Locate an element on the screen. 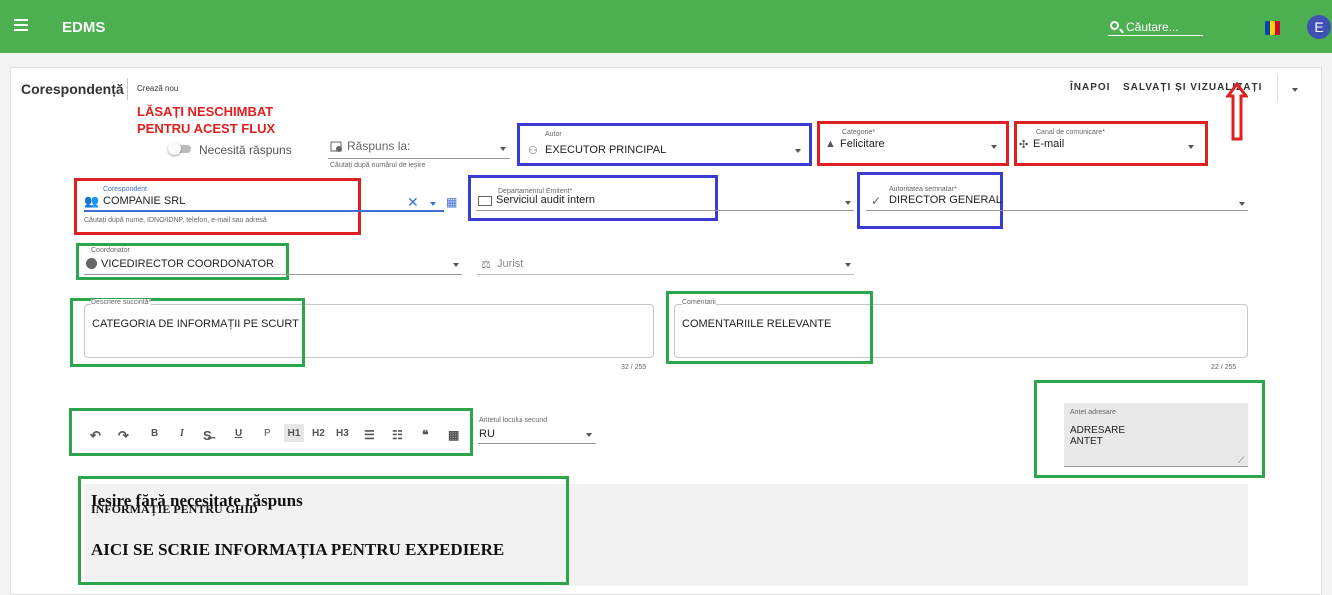 The image size is (1332, 595). highlight-box-description is located at coordinates (187, 332).